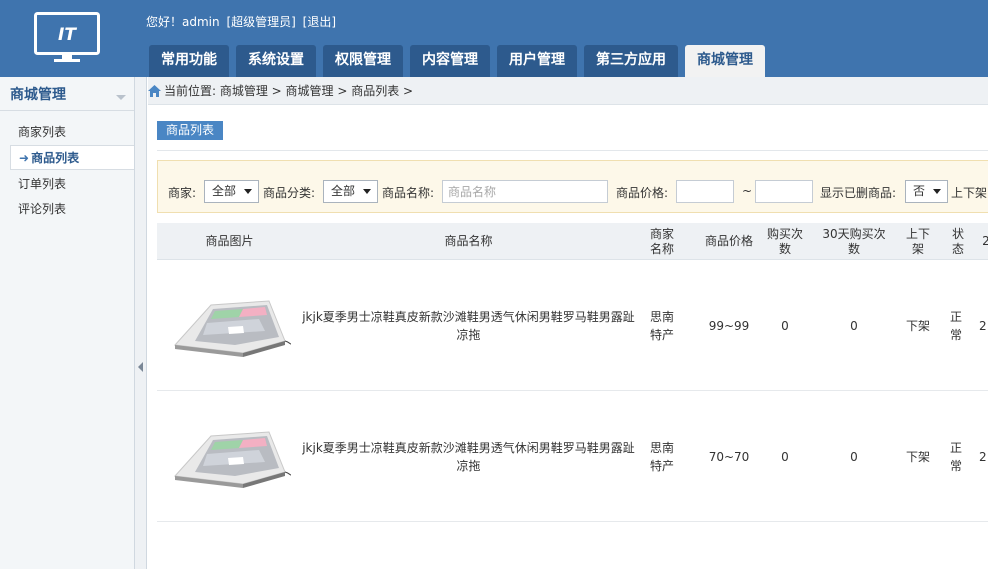 The height and width of the screenshot is (569, 988). I want to click on col-shelf: 上下架, so click(917, 241).